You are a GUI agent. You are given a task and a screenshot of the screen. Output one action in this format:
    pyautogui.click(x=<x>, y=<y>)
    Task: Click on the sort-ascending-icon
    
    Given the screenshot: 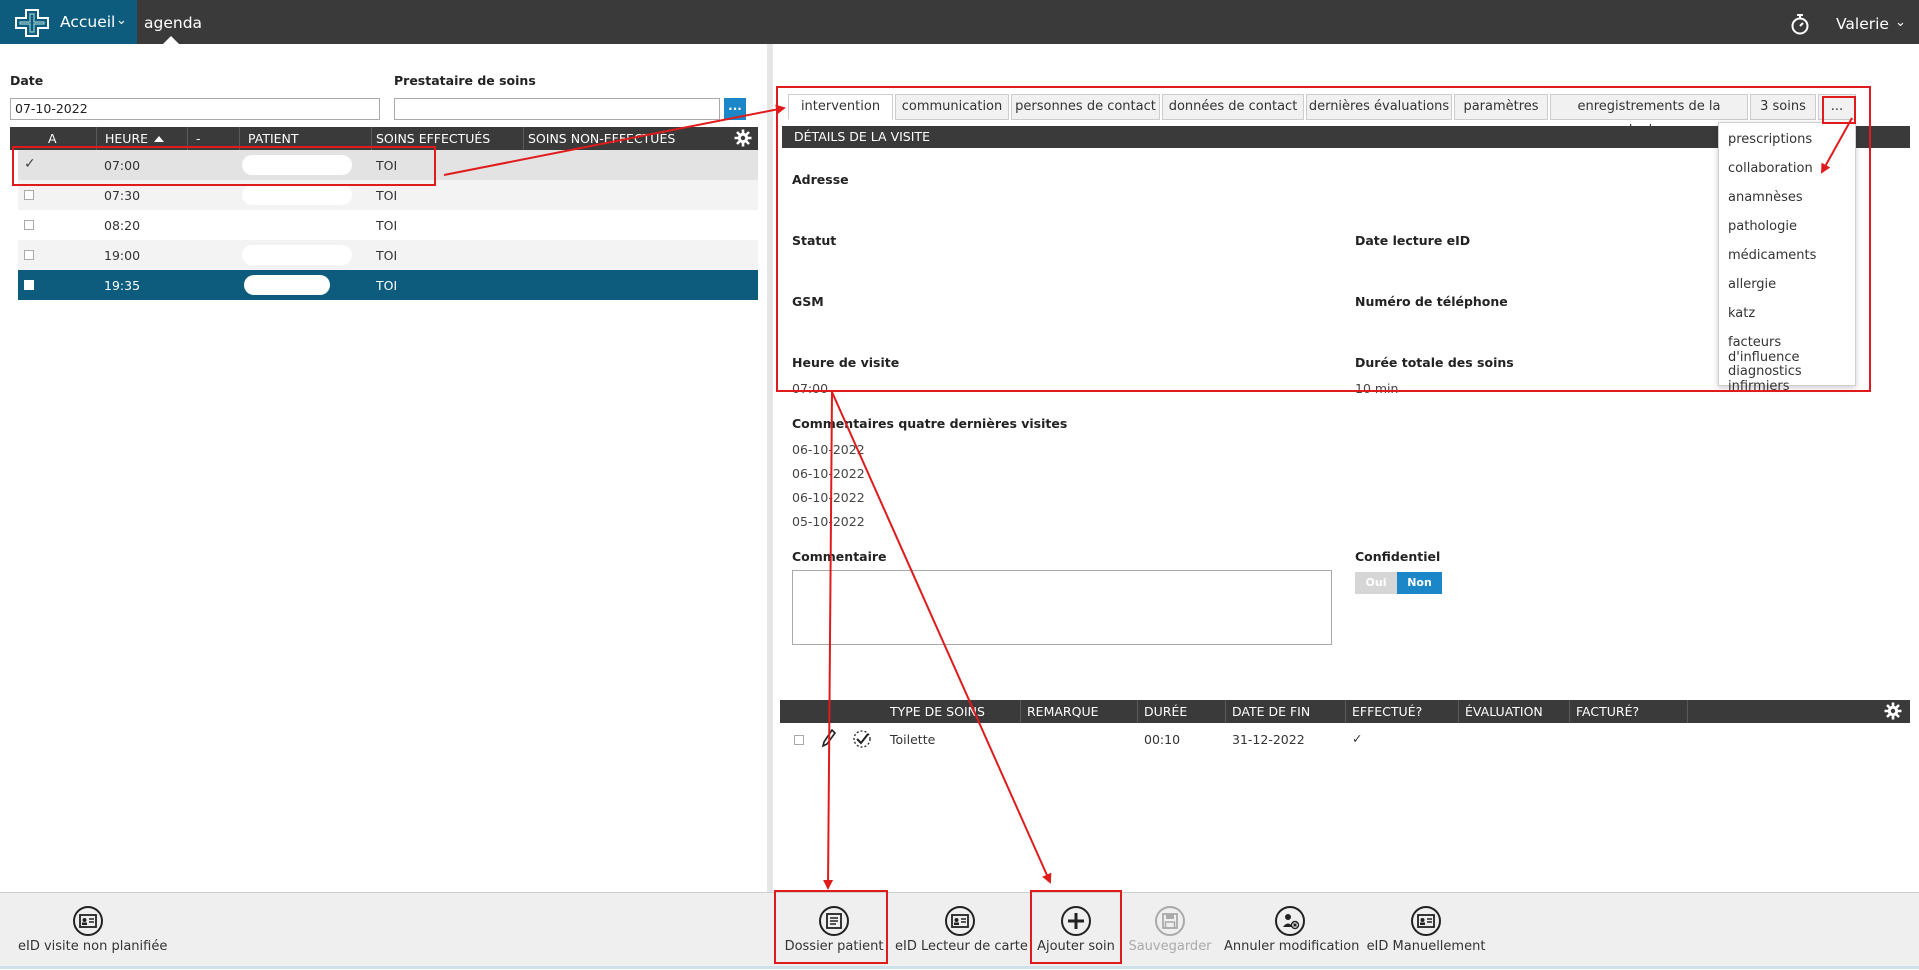 What is the action you would take?
    pyautogui.click(x=159, y=139)
    